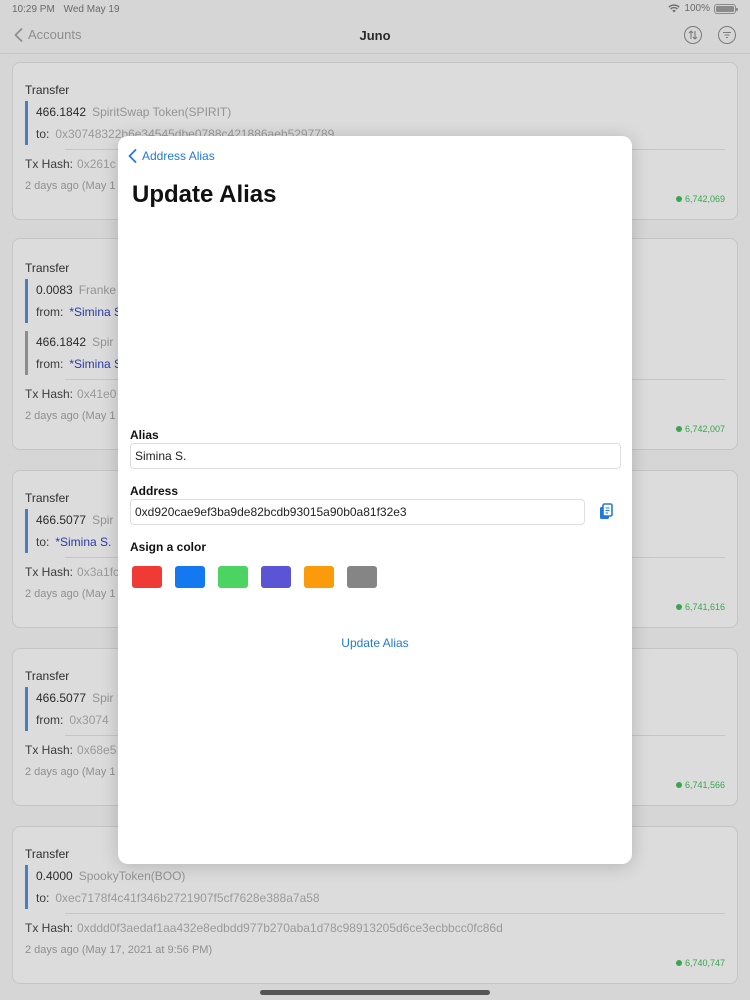  I want to click on home-indicator, so click(375, 992).